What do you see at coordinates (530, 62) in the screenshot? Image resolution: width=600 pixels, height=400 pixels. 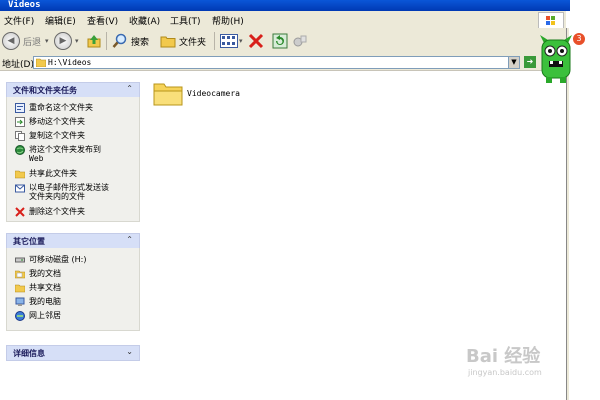 I see `go-arrow-icon: ➜` at bounding box center [530, 62].